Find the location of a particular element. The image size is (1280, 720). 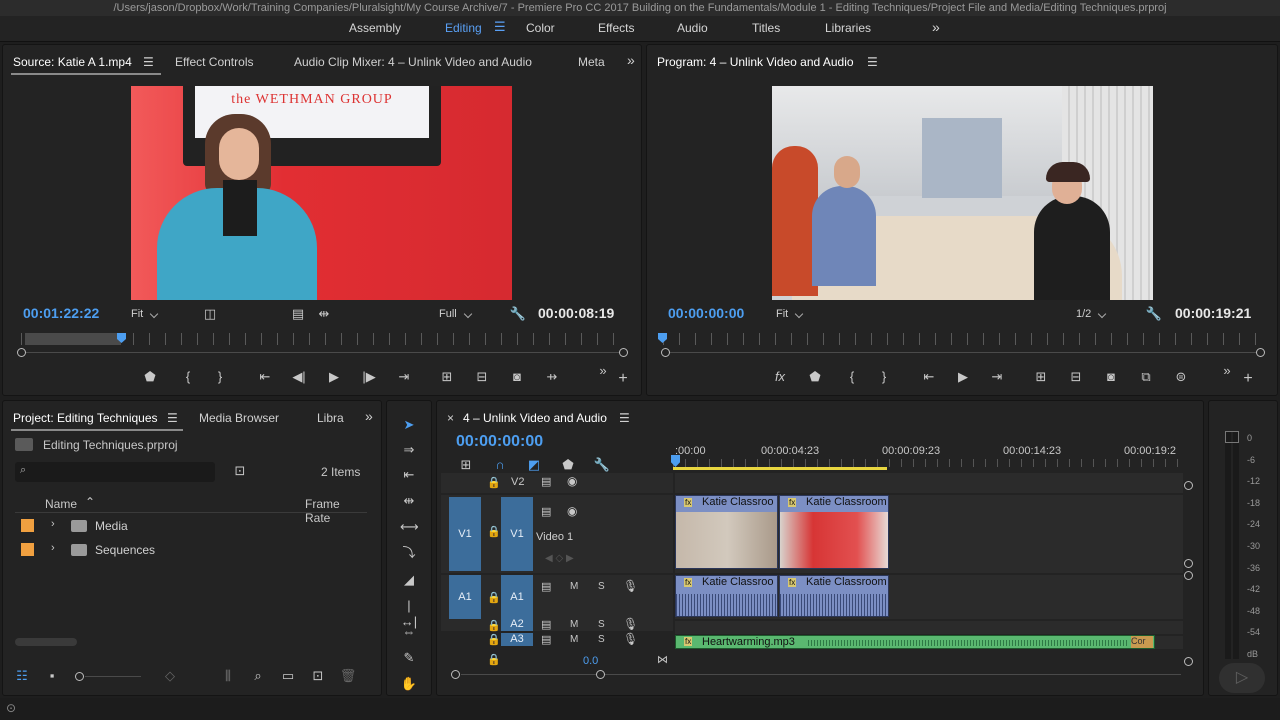

slip-tool-icon: ◢ is located at coordinates (409, 580).